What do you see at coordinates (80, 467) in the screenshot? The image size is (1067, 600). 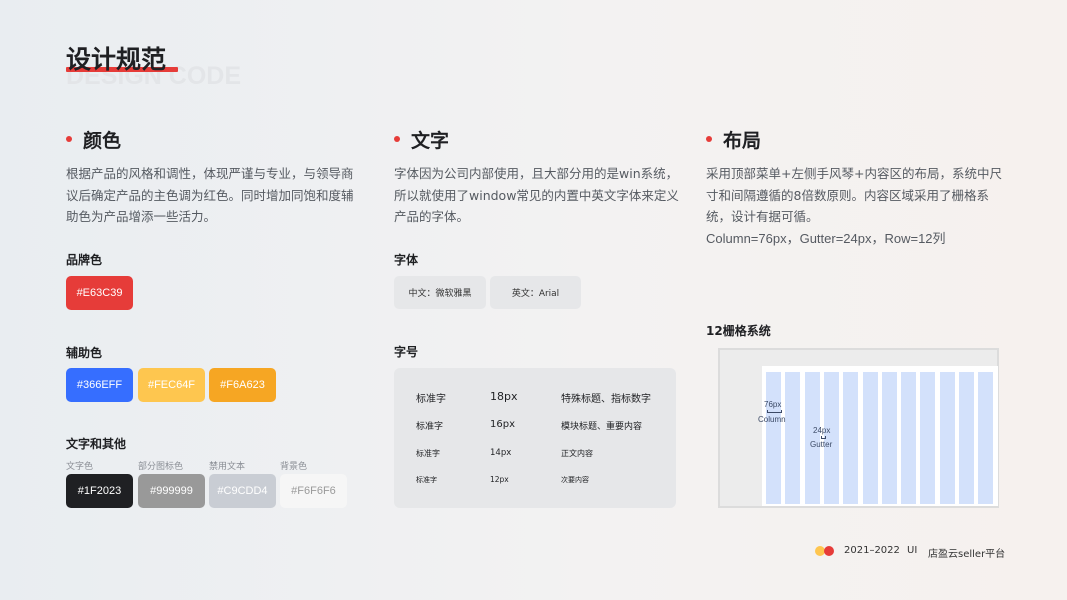 I see `text-color-label: 文字色` at bounding box center [80, 467].